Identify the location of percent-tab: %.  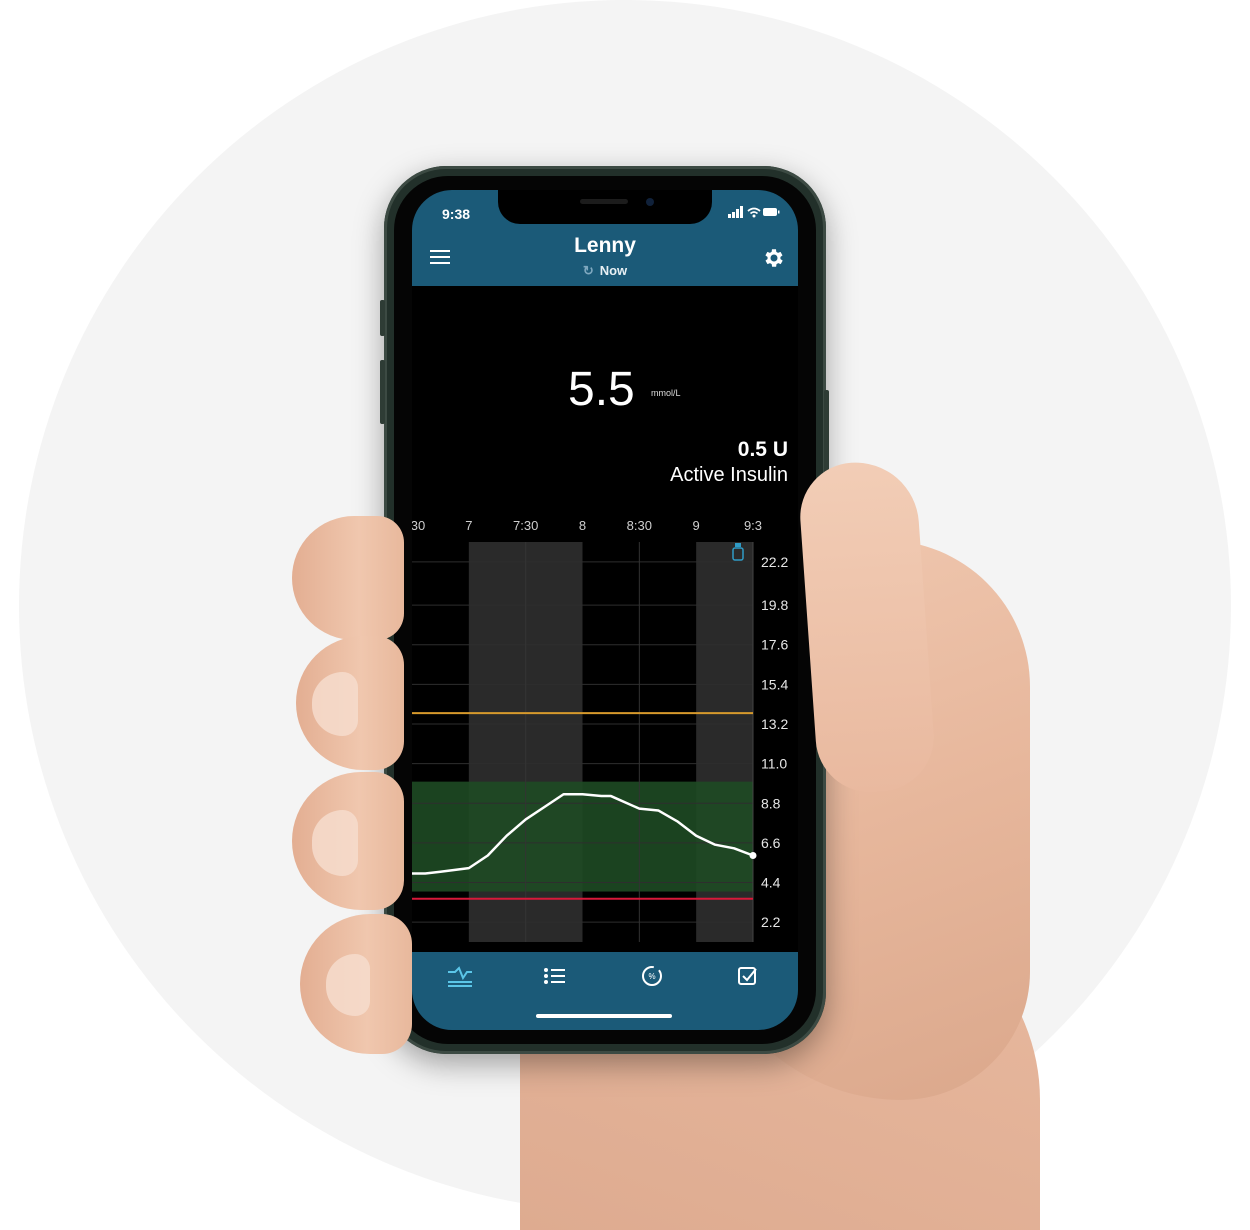
(652, 977).